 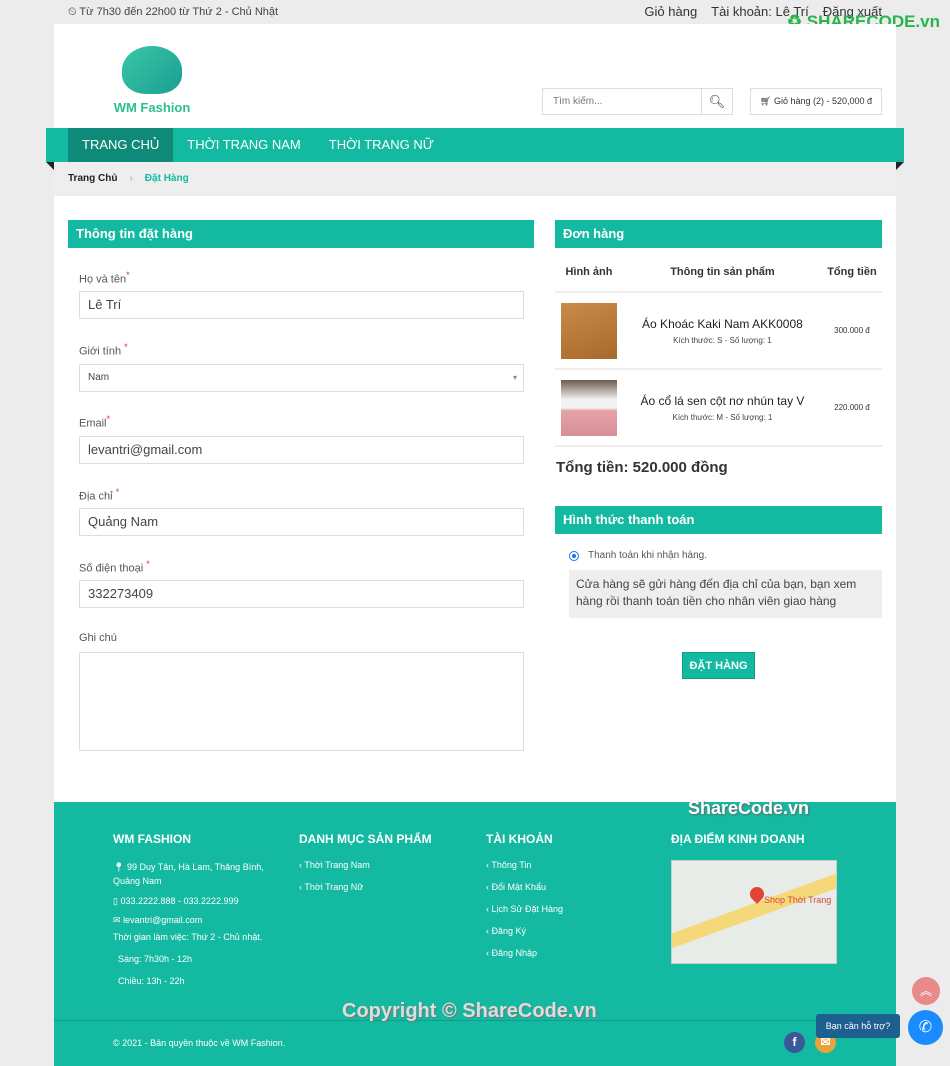 What do you see at coordinates (365, 865) in the screenshot?
I see `footer-link-men: ‹ Thời Trang Nam` at bounding box center [365, 865].